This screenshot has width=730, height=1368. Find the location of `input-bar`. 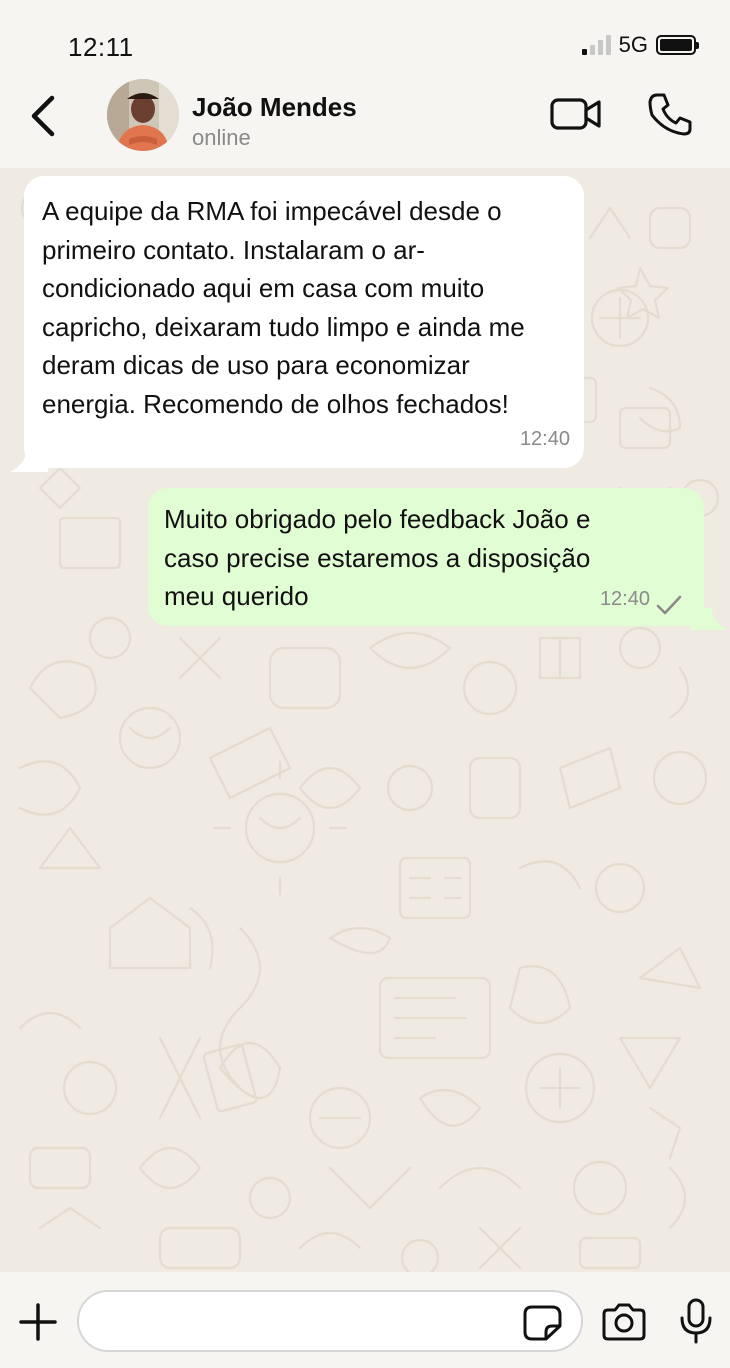

input-bar is located at coordinates (365, 1320).